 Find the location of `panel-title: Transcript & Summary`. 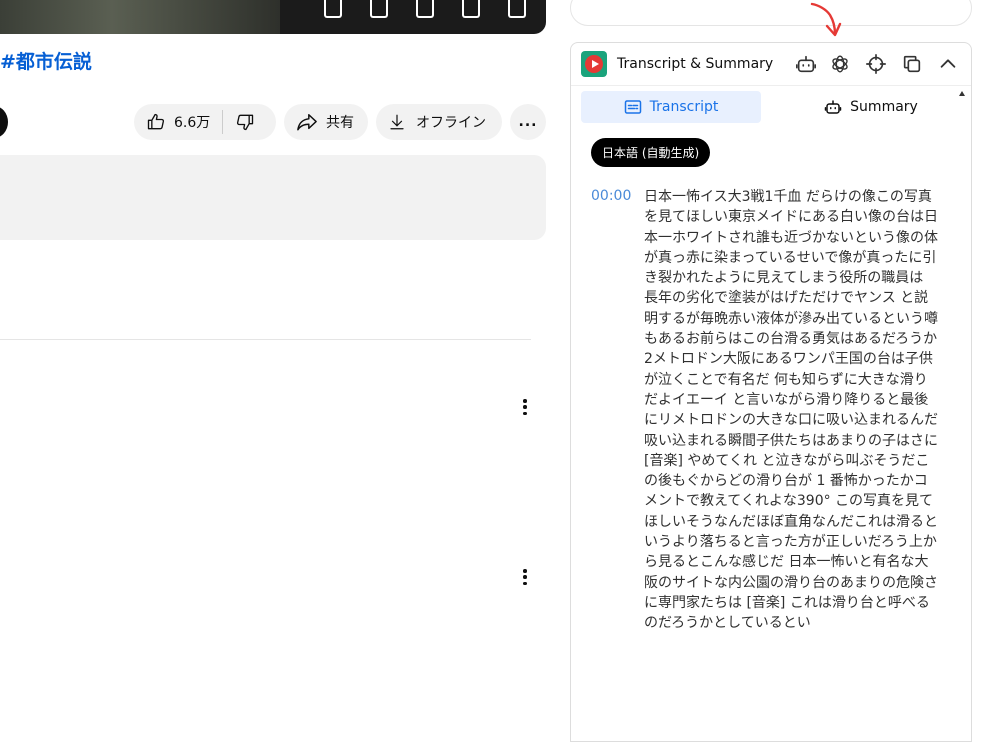

panel-title: Transcript & Summary is located at coordinates (695, 64).